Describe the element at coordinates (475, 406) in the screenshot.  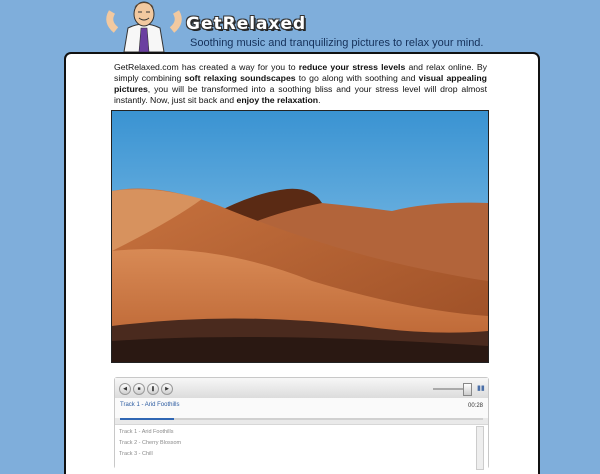
I see `elapsed-time: 00:28` at that location.